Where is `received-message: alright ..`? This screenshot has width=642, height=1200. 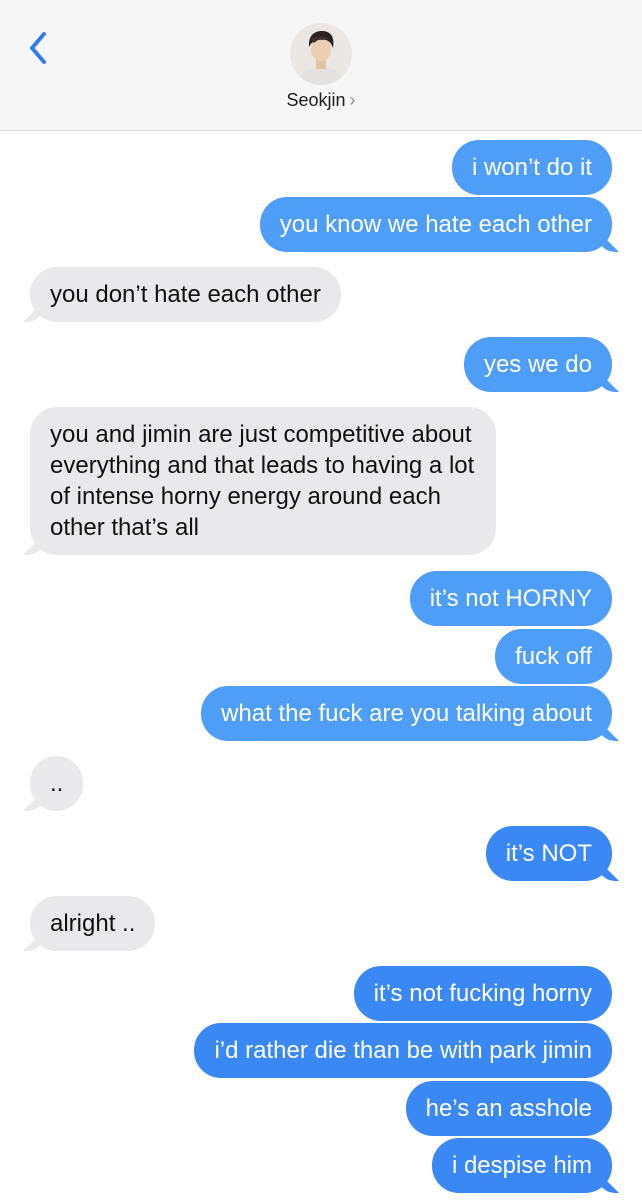
received-message: alright .. is located at coordinates (93, 923).